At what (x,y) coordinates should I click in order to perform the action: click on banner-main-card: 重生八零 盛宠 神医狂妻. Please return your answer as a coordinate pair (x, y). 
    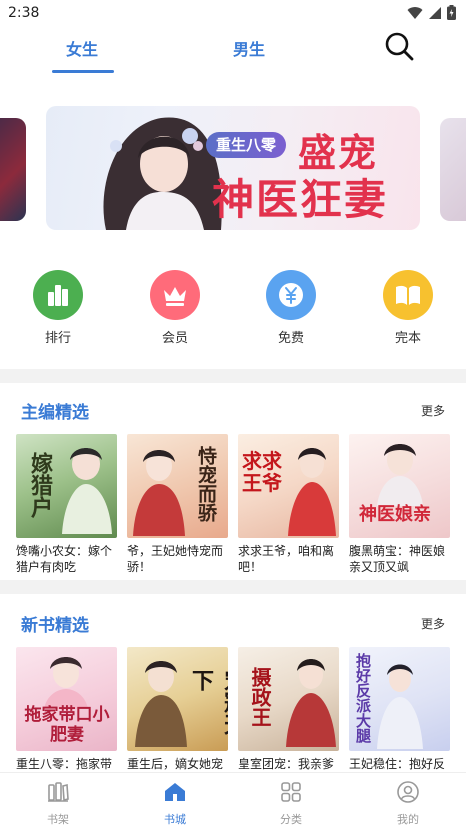
    Looking at the image, I should click on (233, 168).